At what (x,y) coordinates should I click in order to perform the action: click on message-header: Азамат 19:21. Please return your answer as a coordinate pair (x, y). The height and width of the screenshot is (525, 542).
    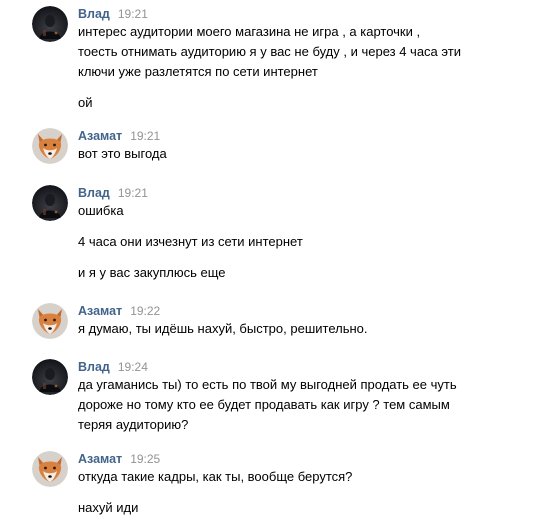
    Looking at the image, I should click on (119, 136).